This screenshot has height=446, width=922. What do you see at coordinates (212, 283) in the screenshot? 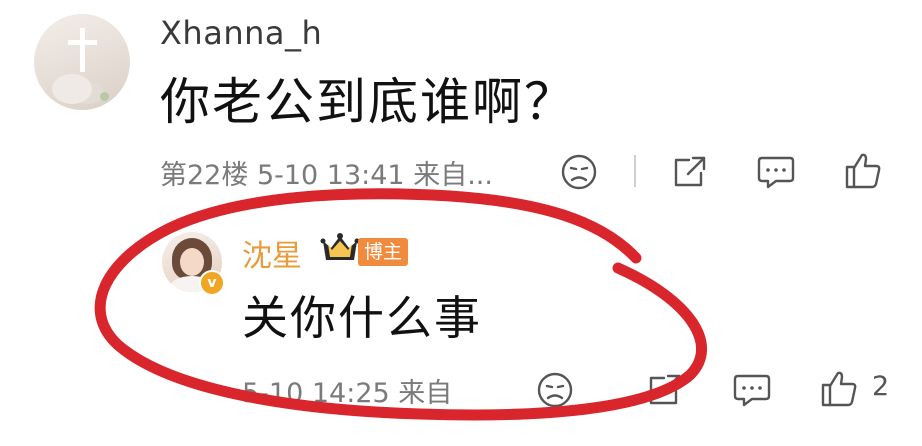
I see `verified-badge: v` at bounding box center [212, 283].